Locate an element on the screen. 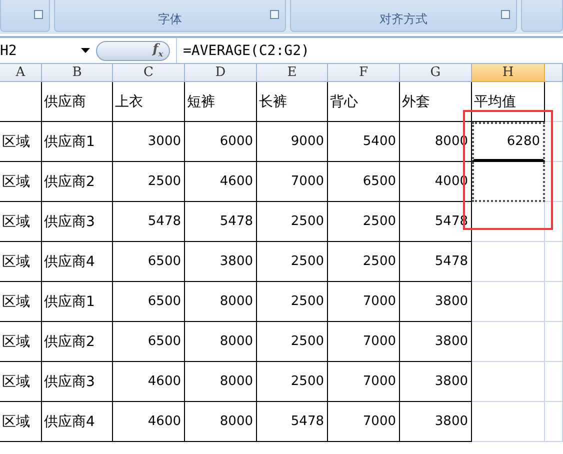 The image size is (563, 454). column-header: B is located at coordinates (77, 73).